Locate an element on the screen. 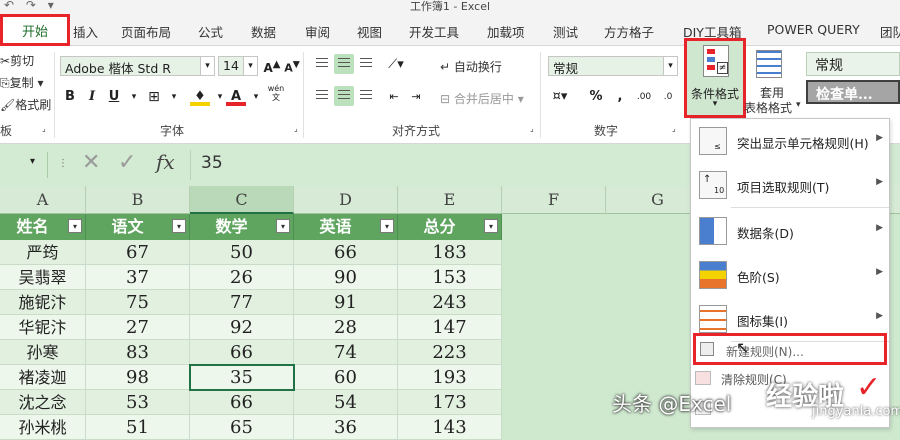 The image size is (900, 440). comma-style-icon: , is located at coordinates (620, 97).